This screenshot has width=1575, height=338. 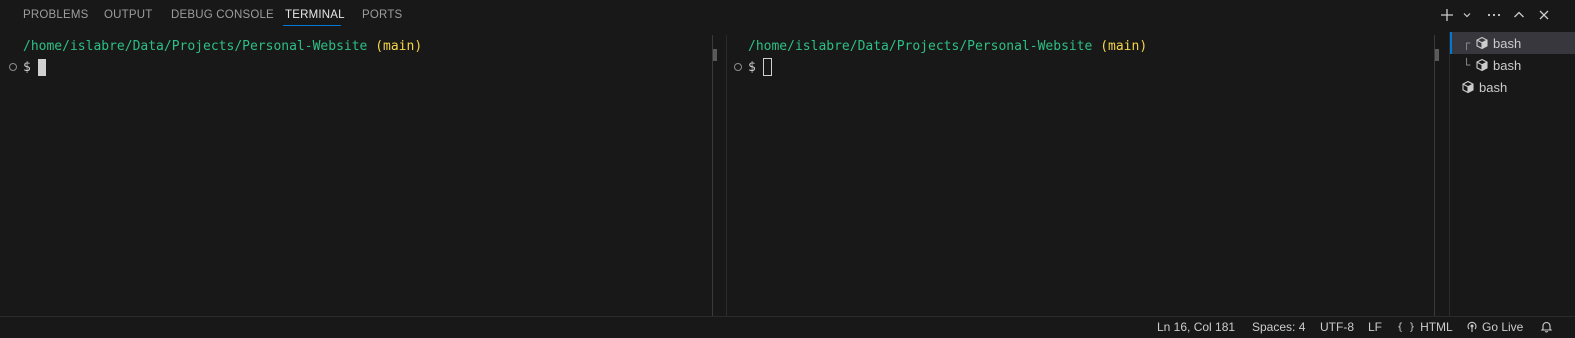 I want to click on chevron-down-icon, so click(x=1467, y=15).